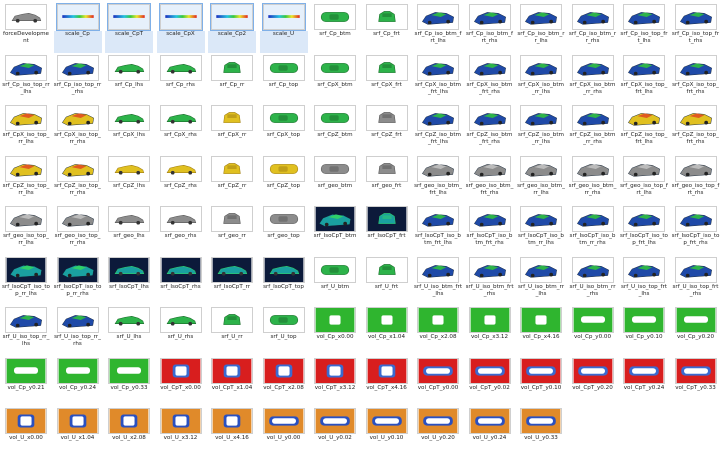 The image size is (724, 457). What do you see at coordinates (644, 78) in the screenshot?
I see `thumbnail-item: srf_CpX_iso_top_frt_lhs` at bounding box center [644, 78].